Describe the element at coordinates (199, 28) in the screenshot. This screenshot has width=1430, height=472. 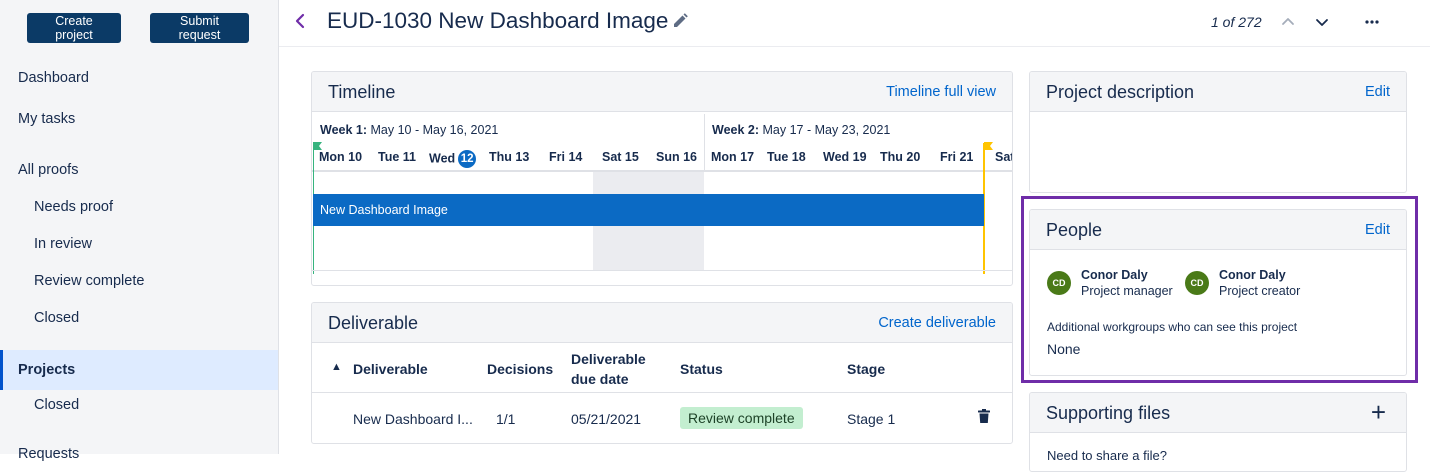
I see `submit-request-button: Submit request` at that location.